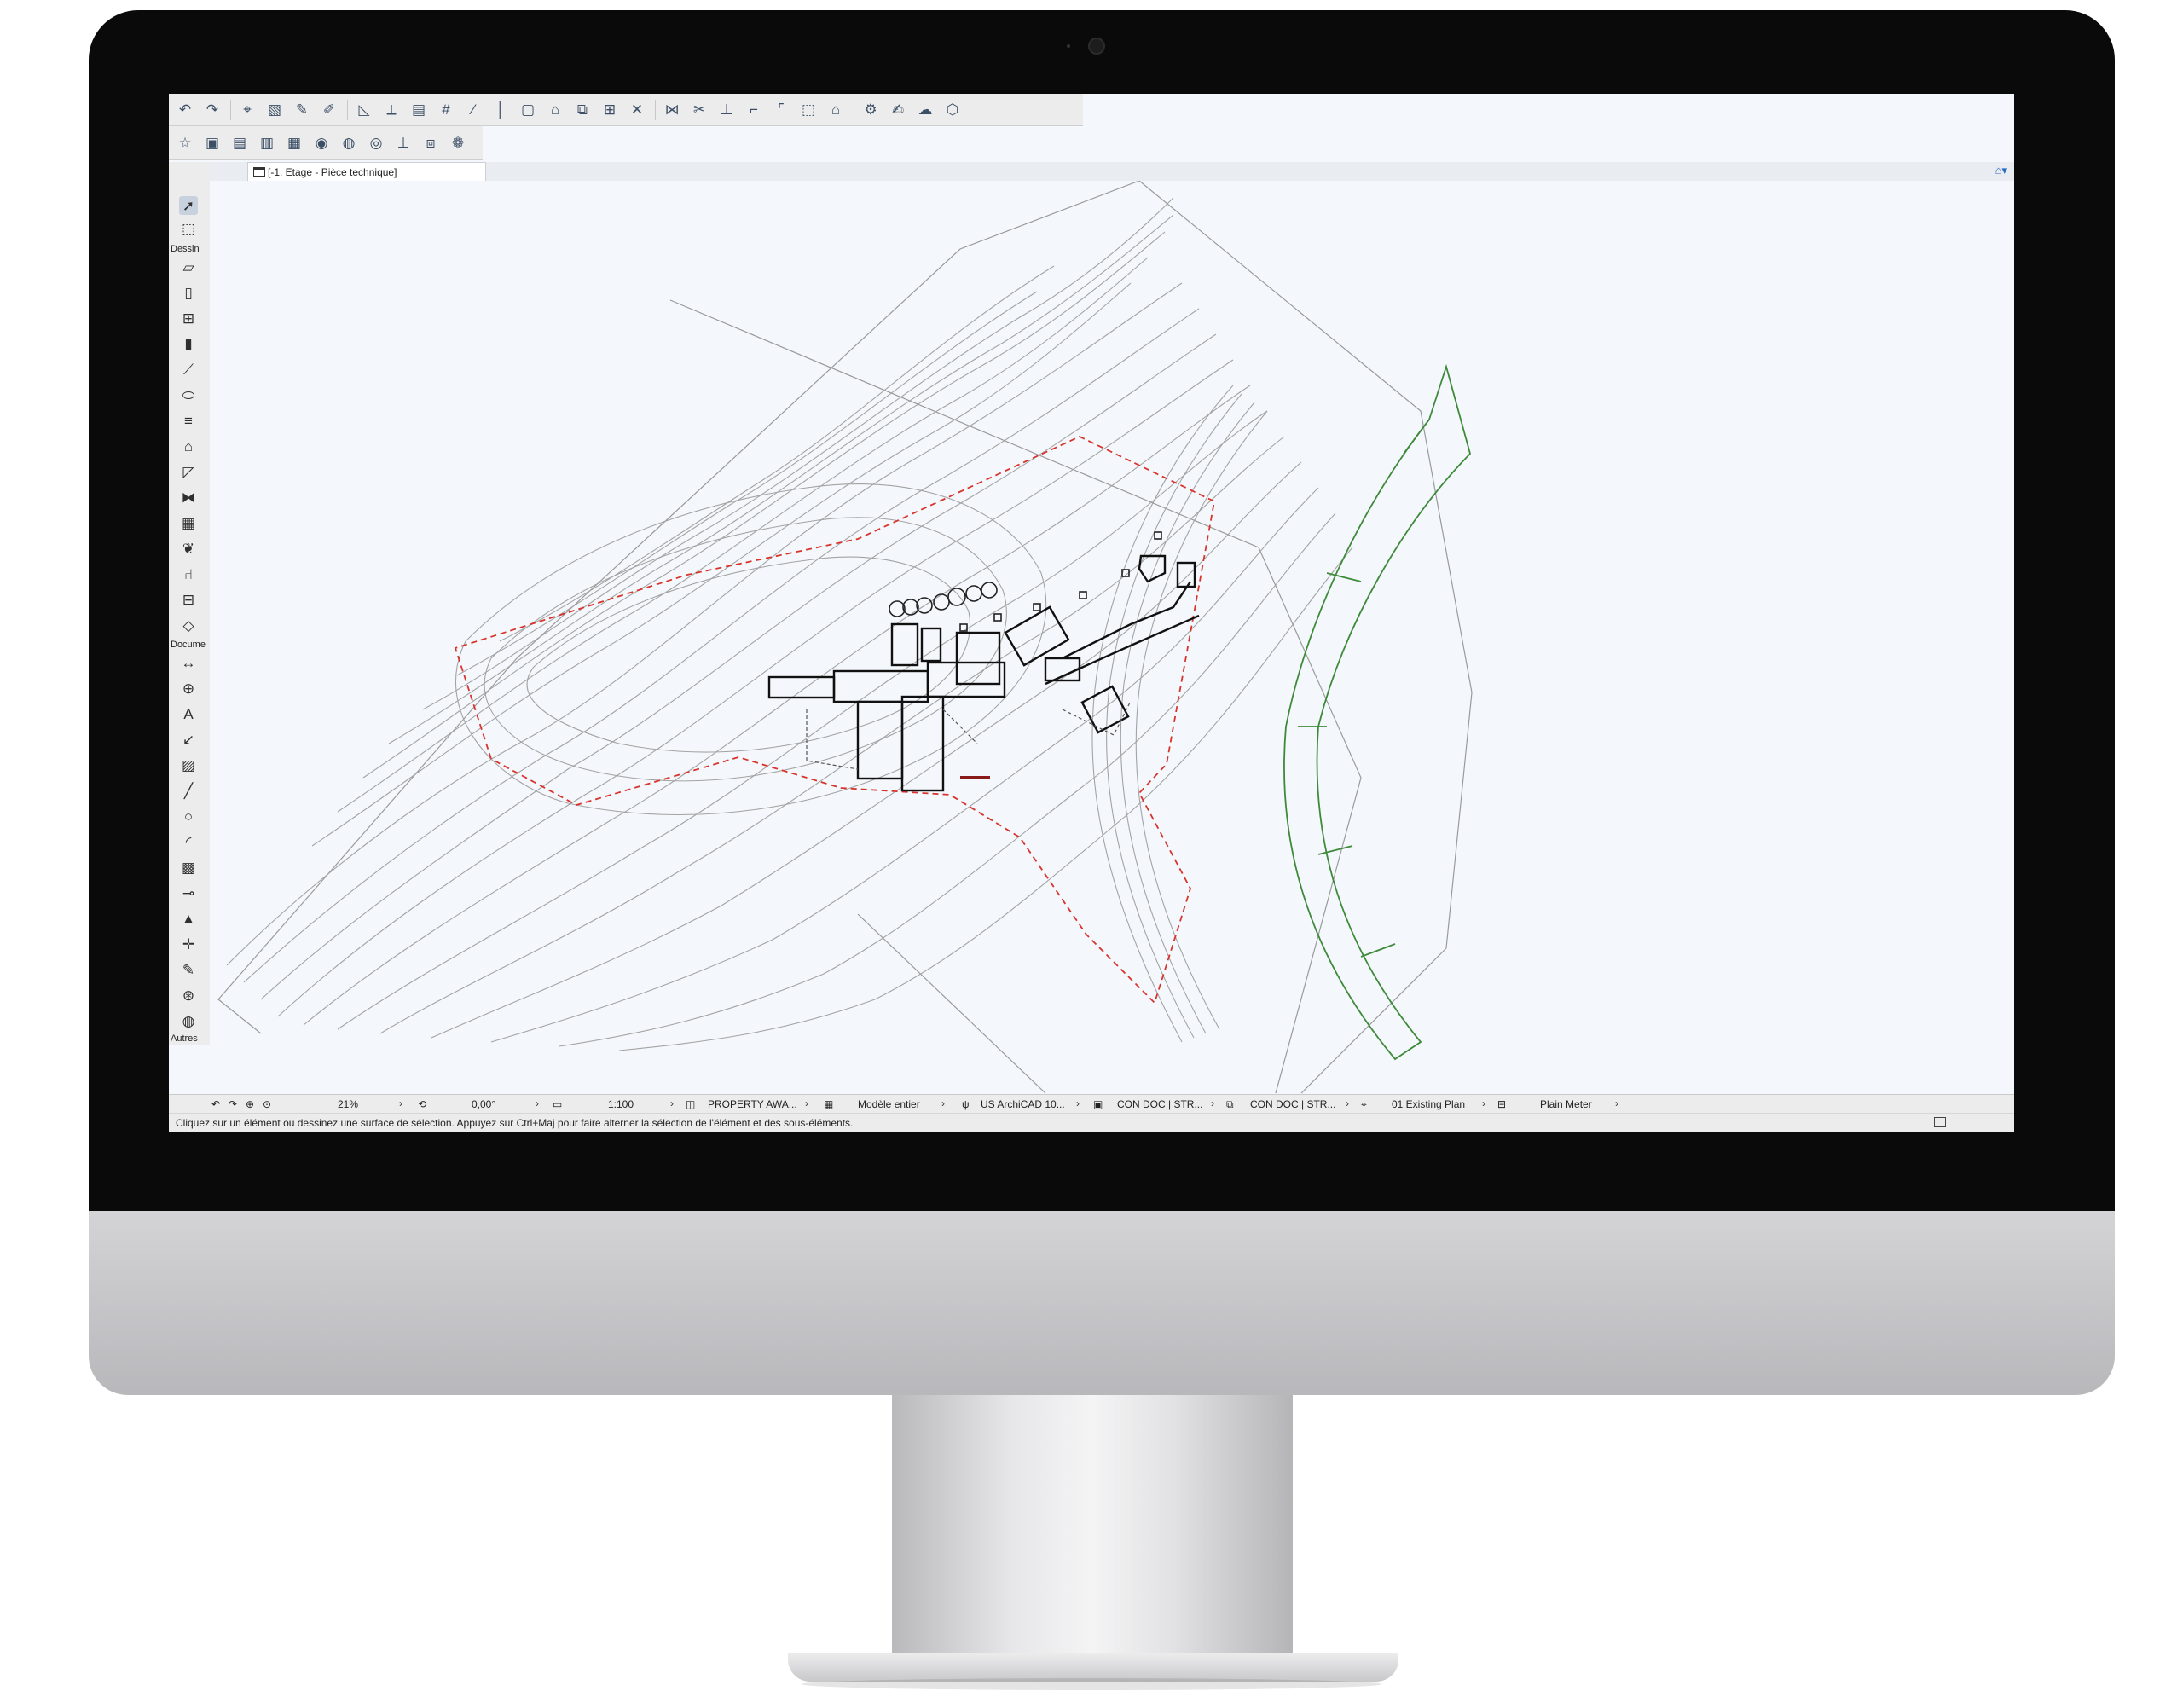 This screenshot has height=1708, width=2183. I want to click on settings-icon: ⚙, so click(870, 110).